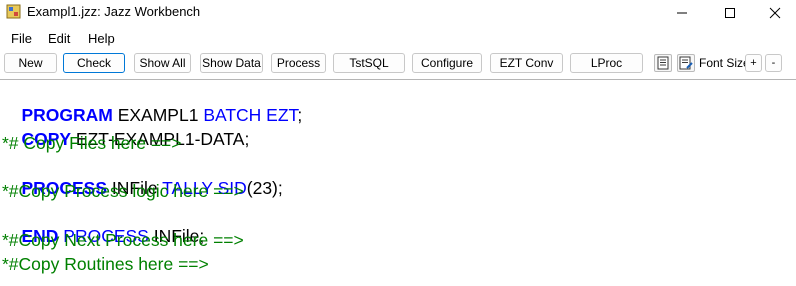 Image resolution: width=796 pixels, height=286 pixels. I want to click on title-bar: Exampl1.jzz: Jazz Workbench, so click(398, 12).